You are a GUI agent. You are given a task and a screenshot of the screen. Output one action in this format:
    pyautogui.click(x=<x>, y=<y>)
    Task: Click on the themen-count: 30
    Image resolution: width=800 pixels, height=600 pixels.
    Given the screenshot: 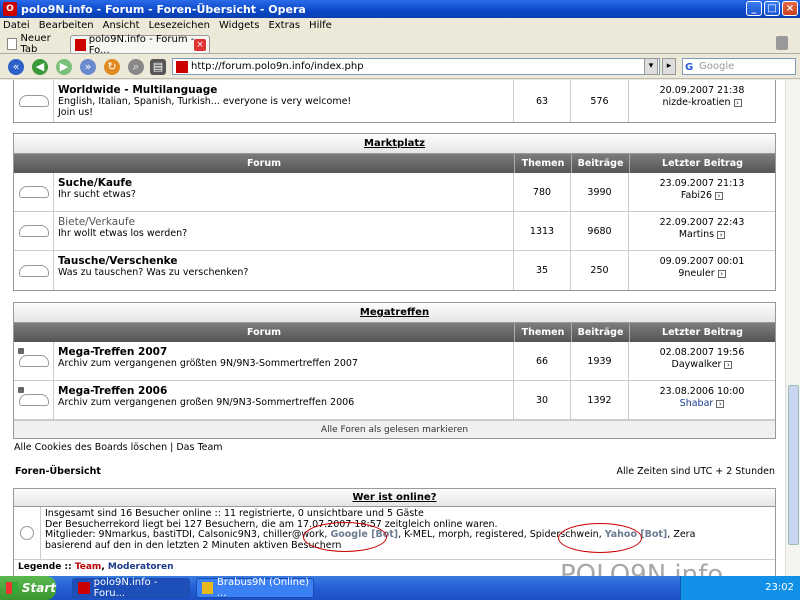 What is the action you would take?
    pyautogui.click(x=542, y=400)
    